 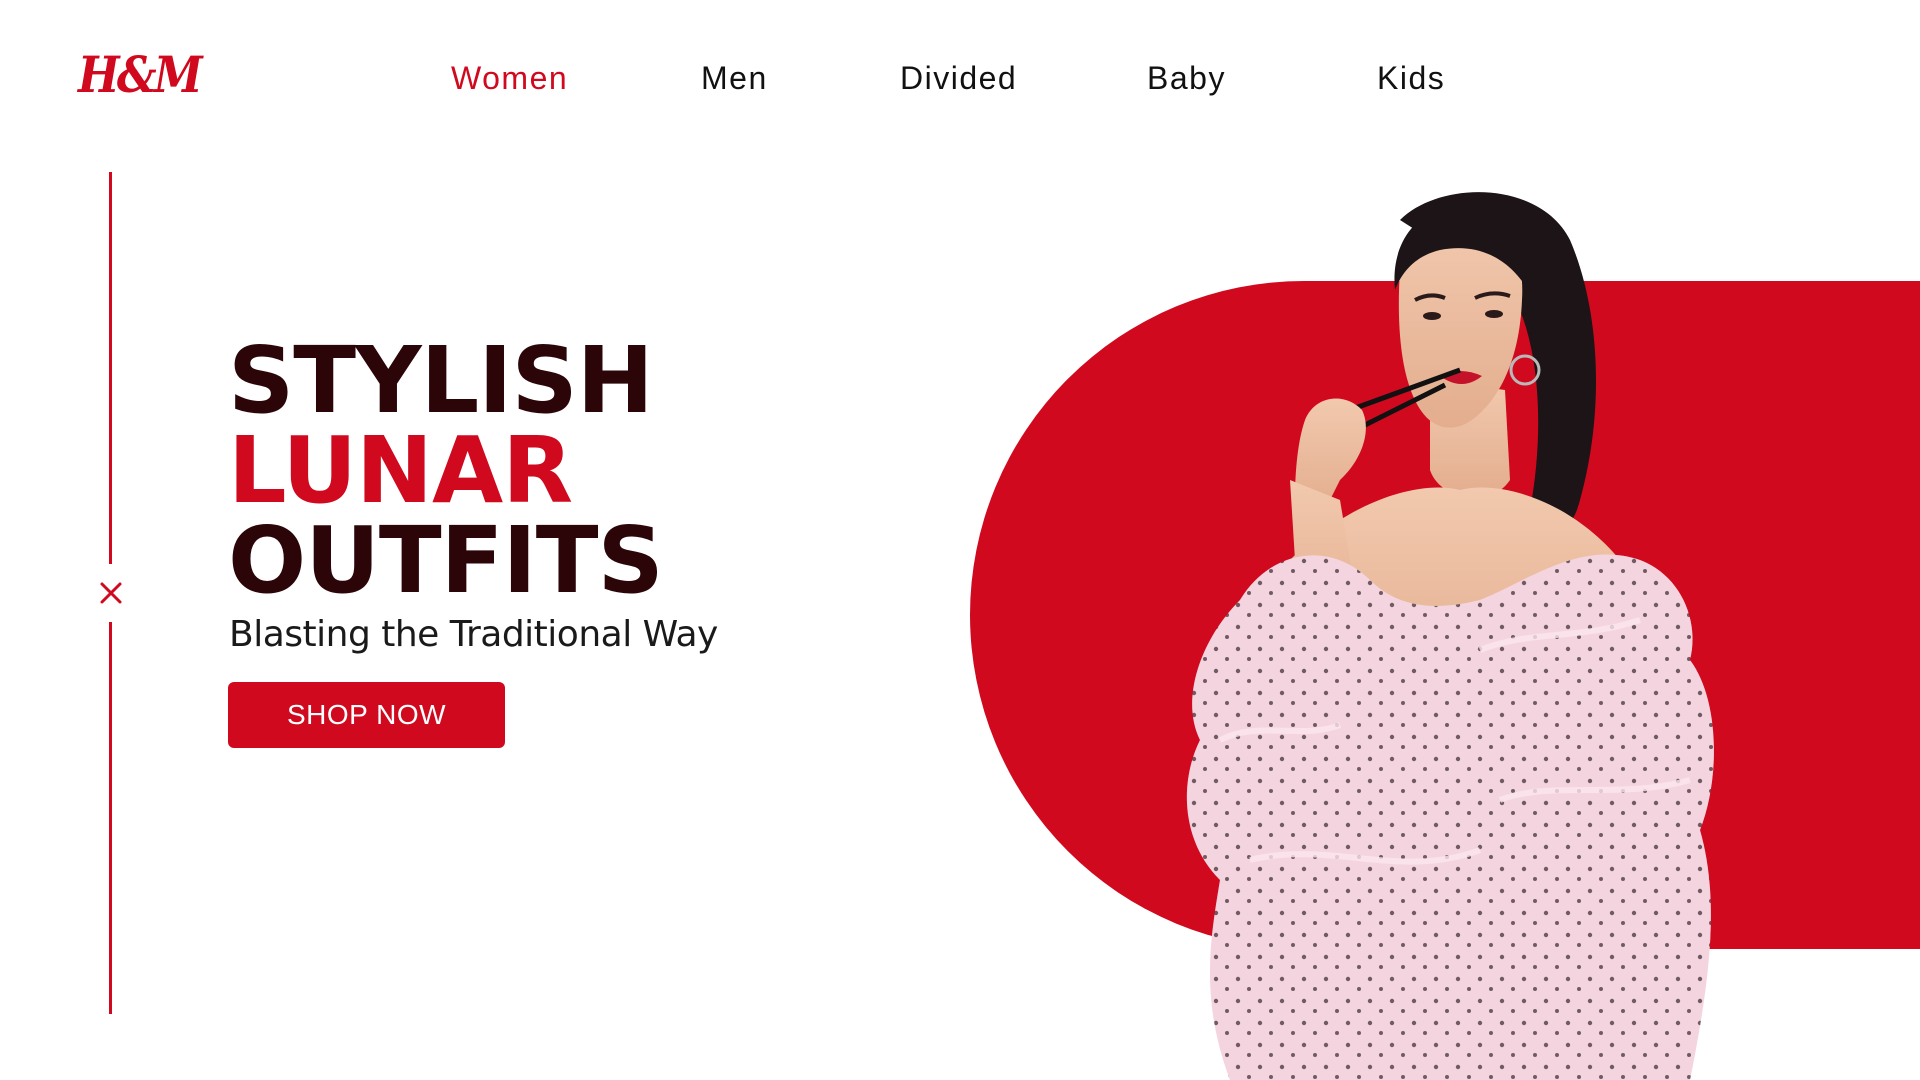 What do you see at coordinates (110, 368) in the screenshot?
I see `vertical-divider-top` at bounding box center [110, 368].